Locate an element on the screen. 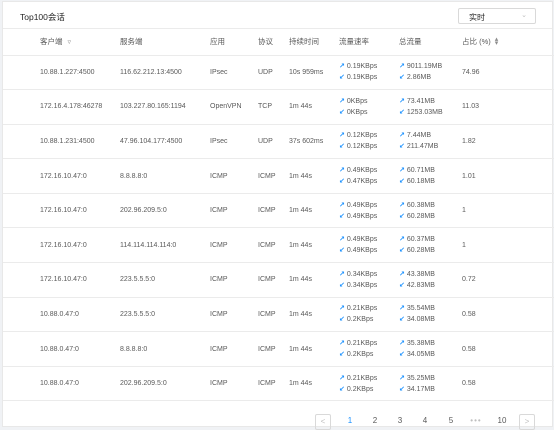  client-cell: 172.16.4.178:46278 is located at coordinates (71, 107).